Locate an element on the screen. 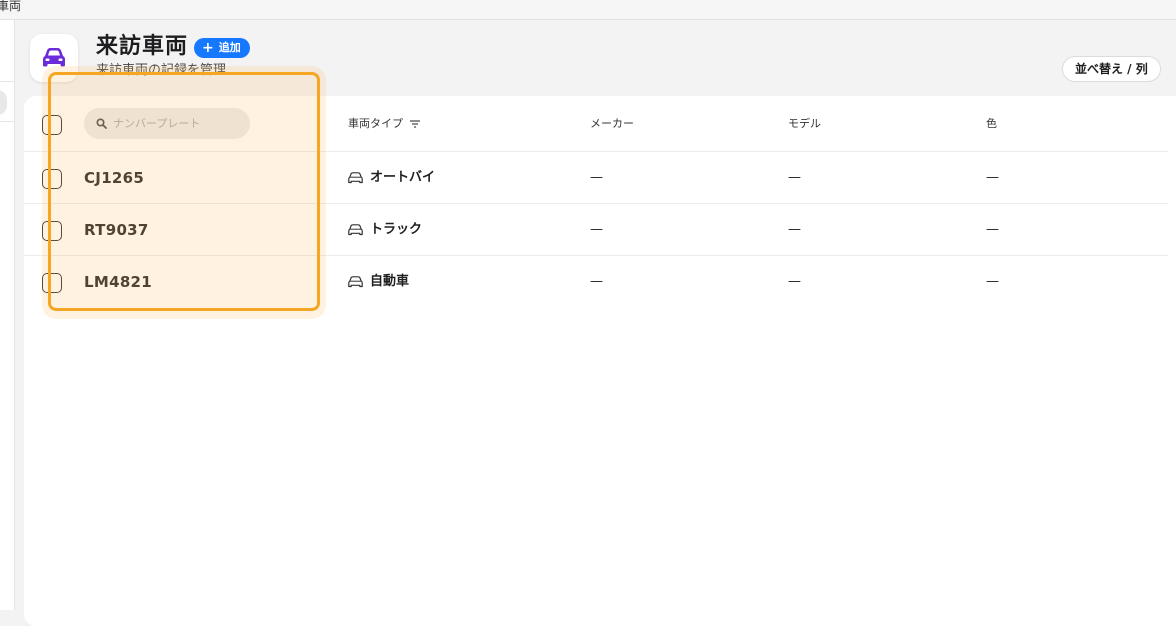 This screenshot has height=626, width=1176. add-button-label: 追加 is located at coordinates (229, 47).